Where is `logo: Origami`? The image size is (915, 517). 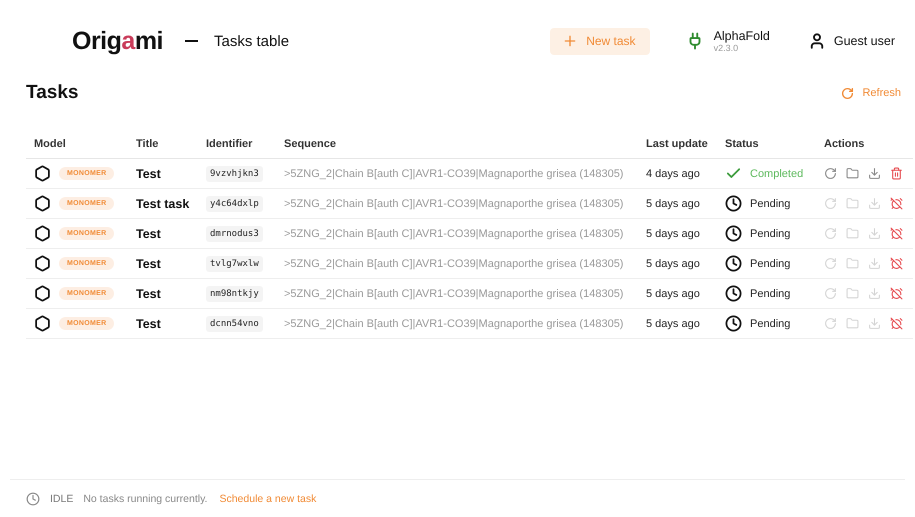
logo: Origami is located at coordinates (117, 41).